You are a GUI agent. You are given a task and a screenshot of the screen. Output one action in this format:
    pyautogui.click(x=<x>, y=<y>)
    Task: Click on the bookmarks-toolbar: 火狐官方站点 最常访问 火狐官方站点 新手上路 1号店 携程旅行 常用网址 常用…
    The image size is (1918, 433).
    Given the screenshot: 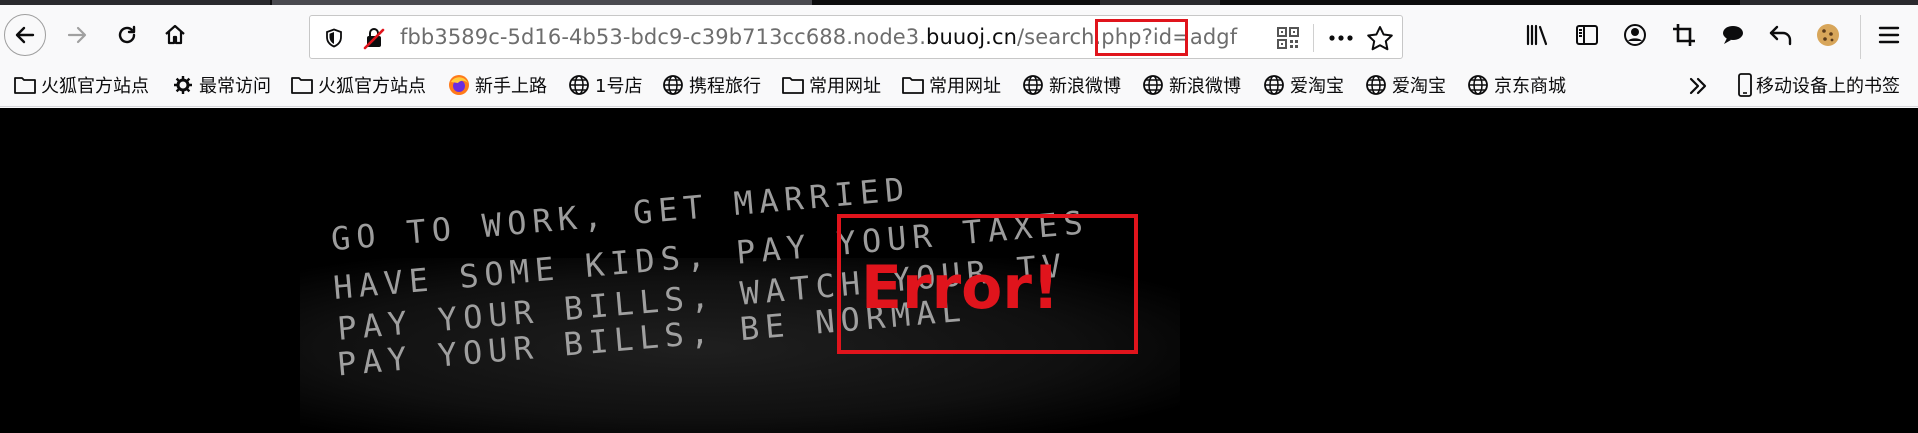 What is the action you would take?
    pyautogui.click(x=959, y=85)
    